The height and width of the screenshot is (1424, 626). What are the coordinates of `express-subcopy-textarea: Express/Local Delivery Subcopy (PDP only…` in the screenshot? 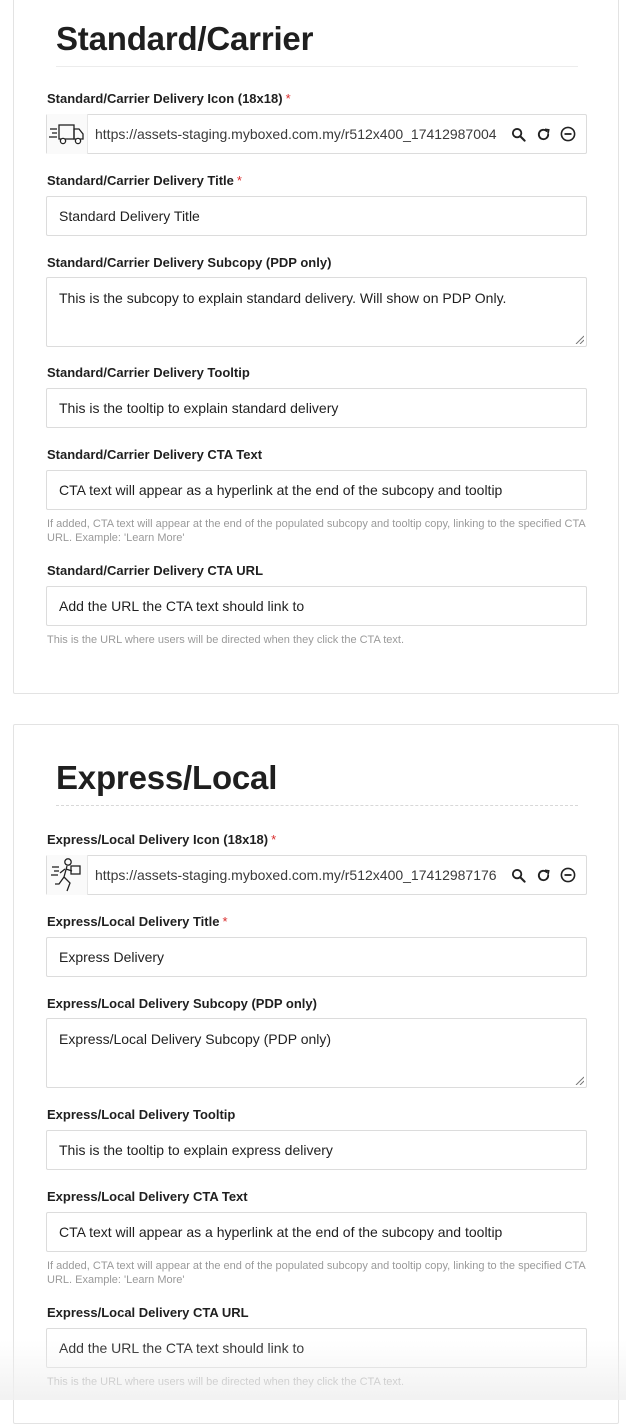 It's located at (316, 1053).